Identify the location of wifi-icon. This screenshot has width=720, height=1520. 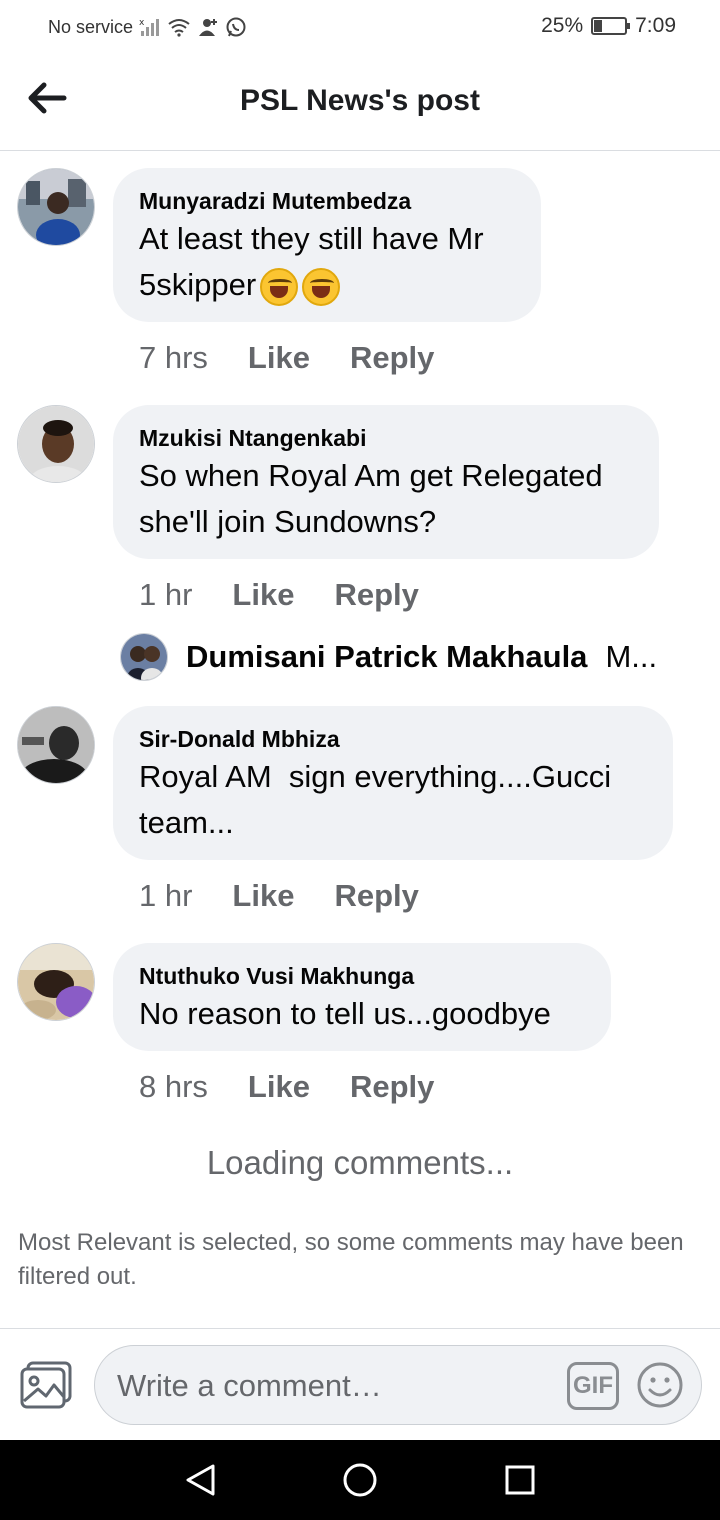
(179, 28).